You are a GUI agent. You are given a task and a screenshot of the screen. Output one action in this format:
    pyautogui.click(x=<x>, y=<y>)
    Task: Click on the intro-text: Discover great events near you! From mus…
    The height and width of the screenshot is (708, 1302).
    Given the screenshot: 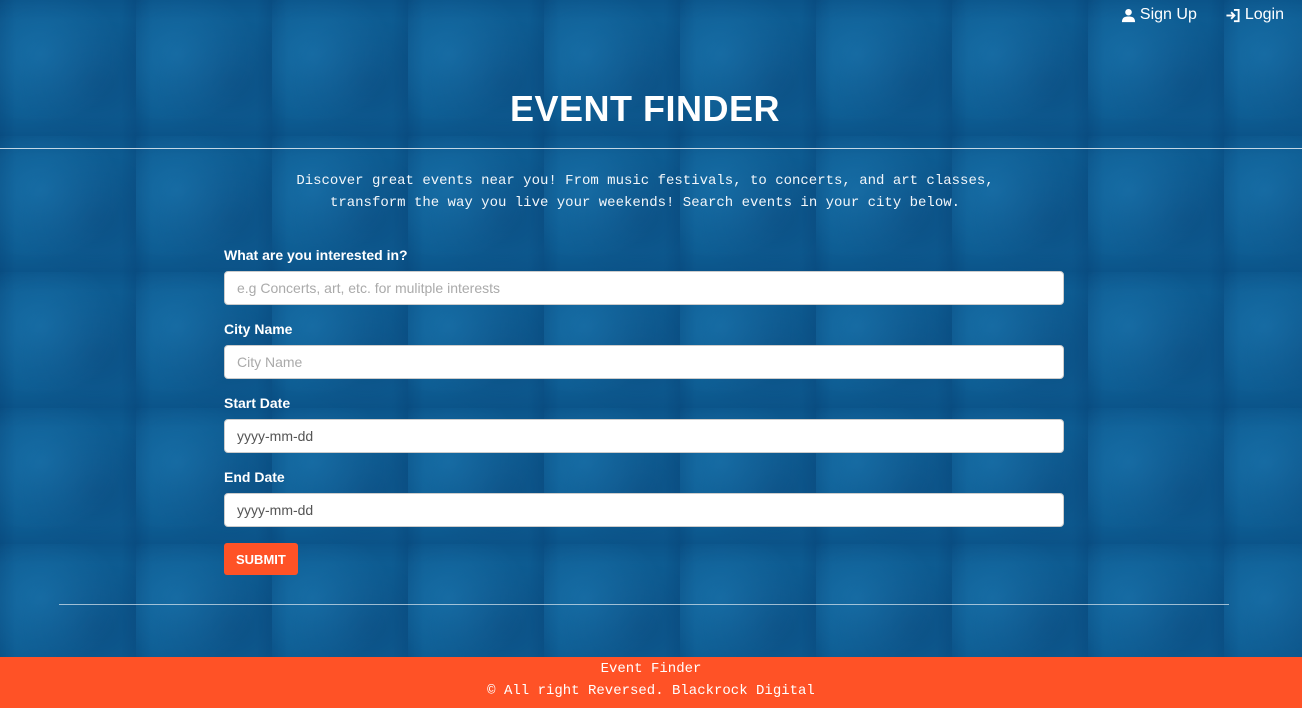 What is the action you would take?
    pyautogui.click(x=645, y=192)
    